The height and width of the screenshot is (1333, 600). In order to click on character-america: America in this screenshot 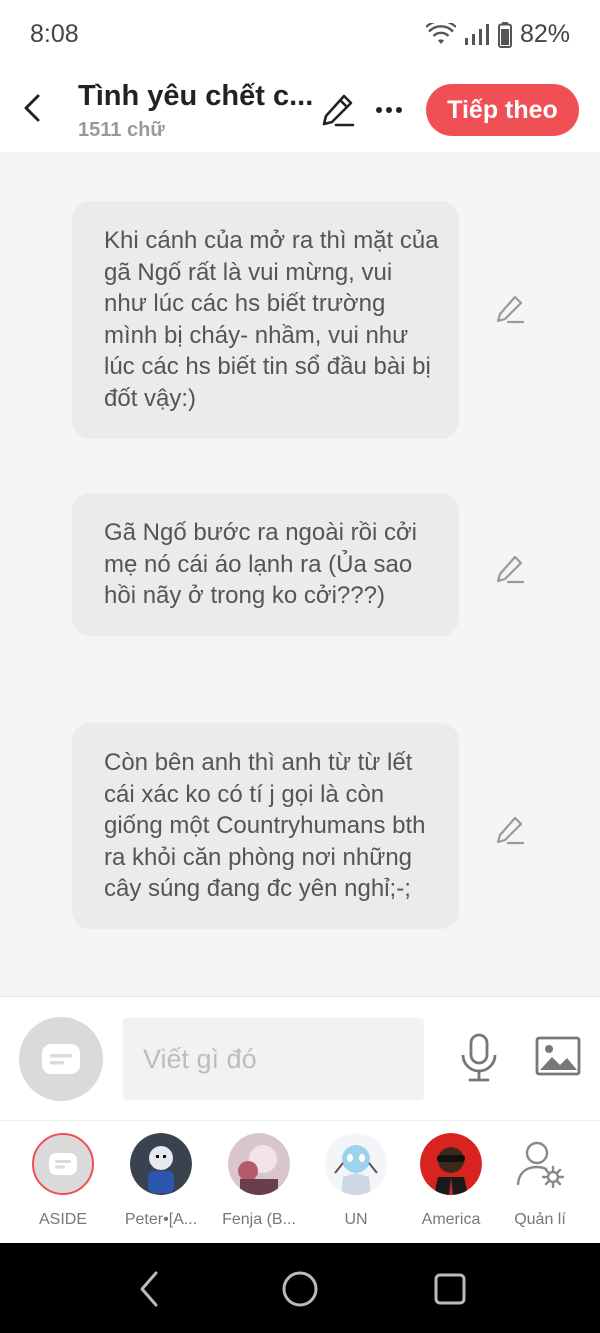, I will do `click(451, 1181)`.